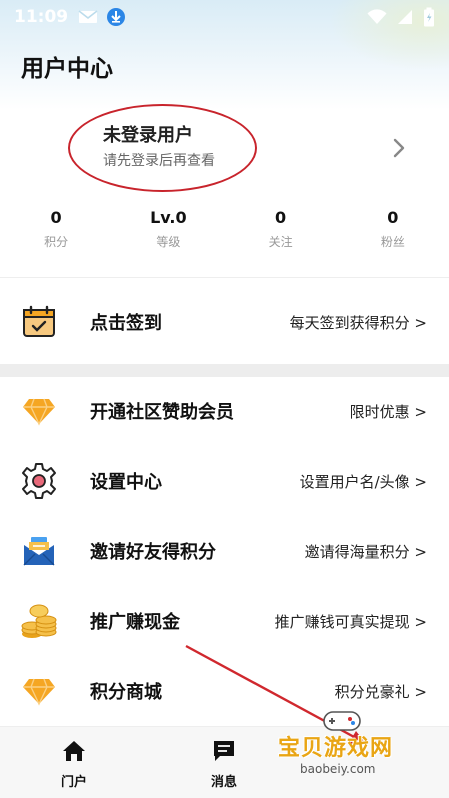  What do you see at coordinates (223, 782) in the screenshot?
I see `nav-label: 消息` at bounding box center [223, 782].